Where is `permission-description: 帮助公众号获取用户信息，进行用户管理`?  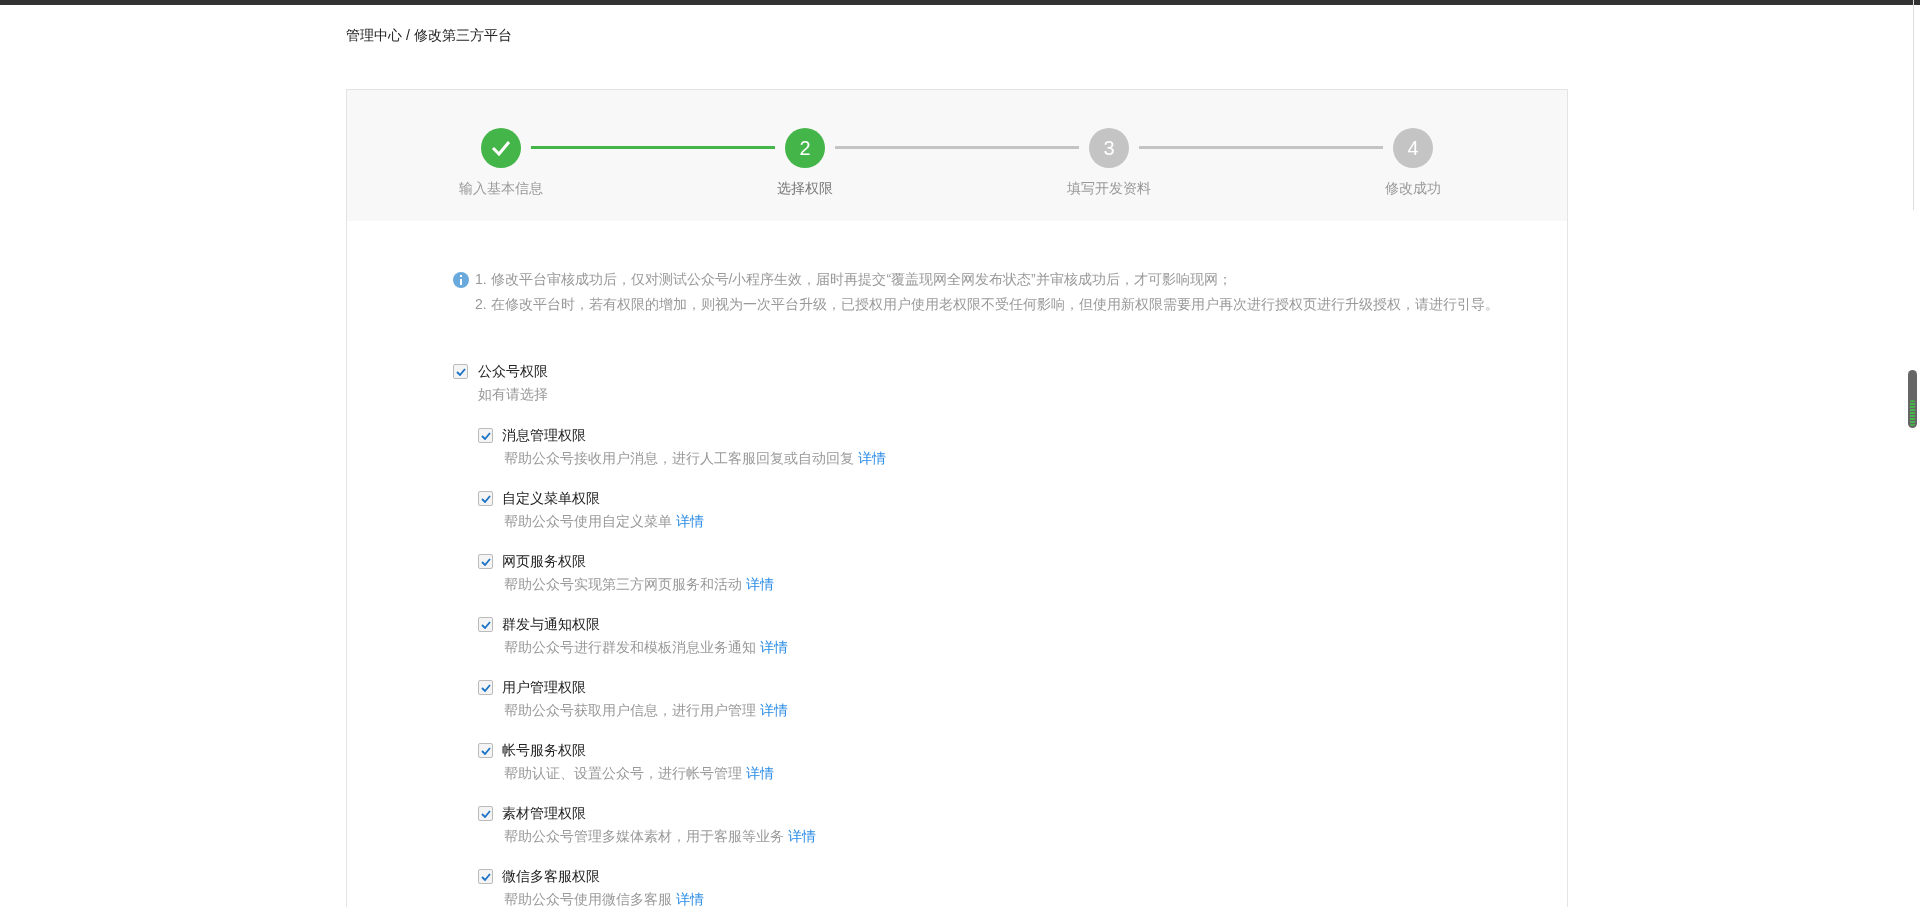 permission-description: 帮助公众号获取用户信息，进行用户管理 is located at coordinates (630, 710).